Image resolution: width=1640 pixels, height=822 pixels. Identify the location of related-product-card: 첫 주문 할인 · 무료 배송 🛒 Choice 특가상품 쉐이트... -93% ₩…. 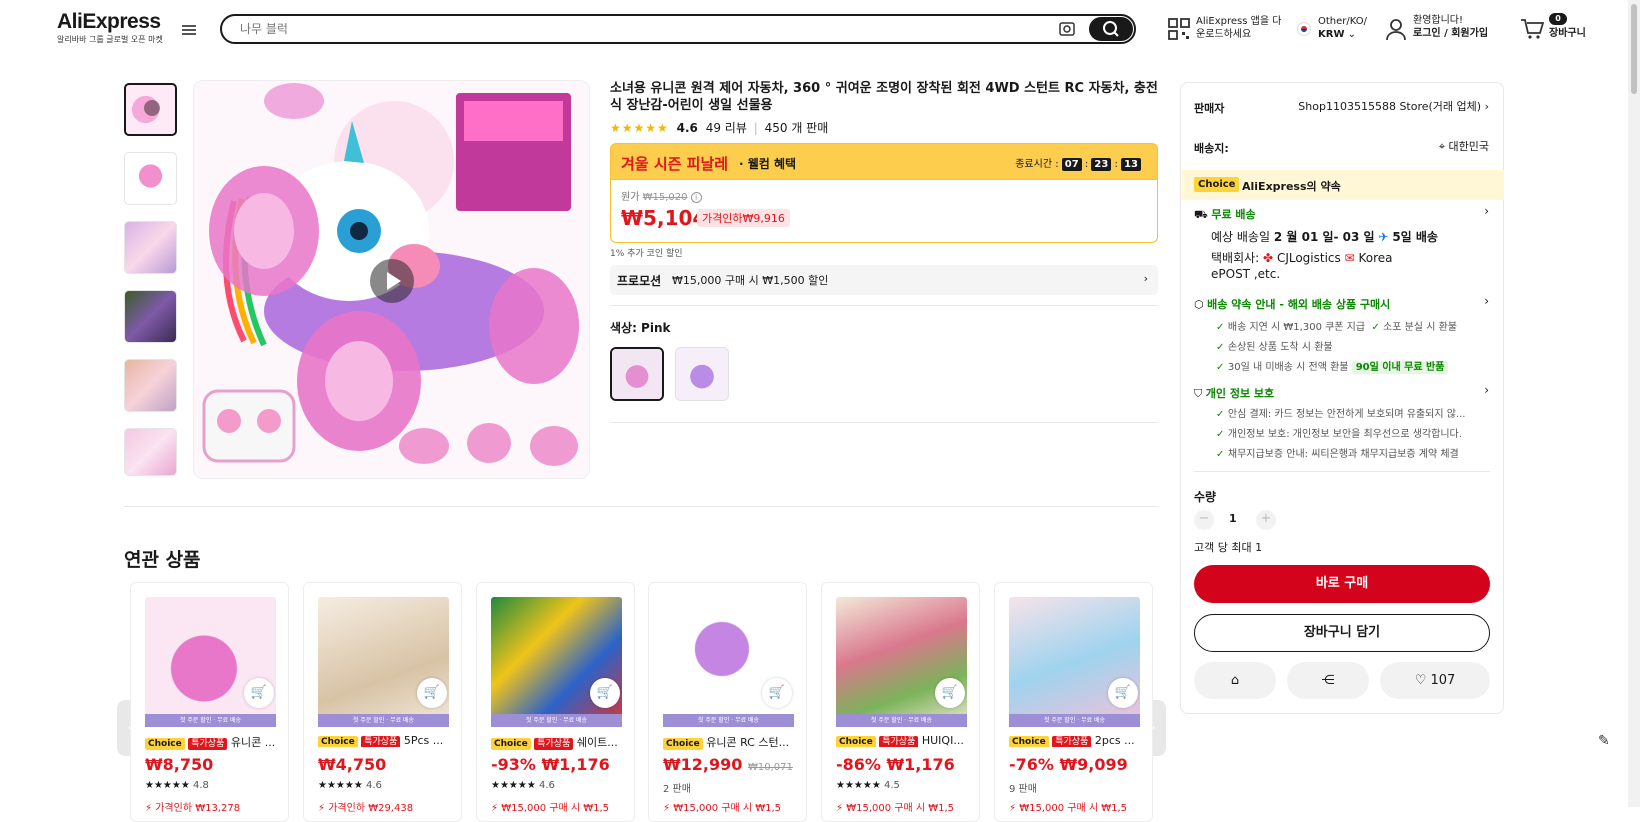
(555, 702).